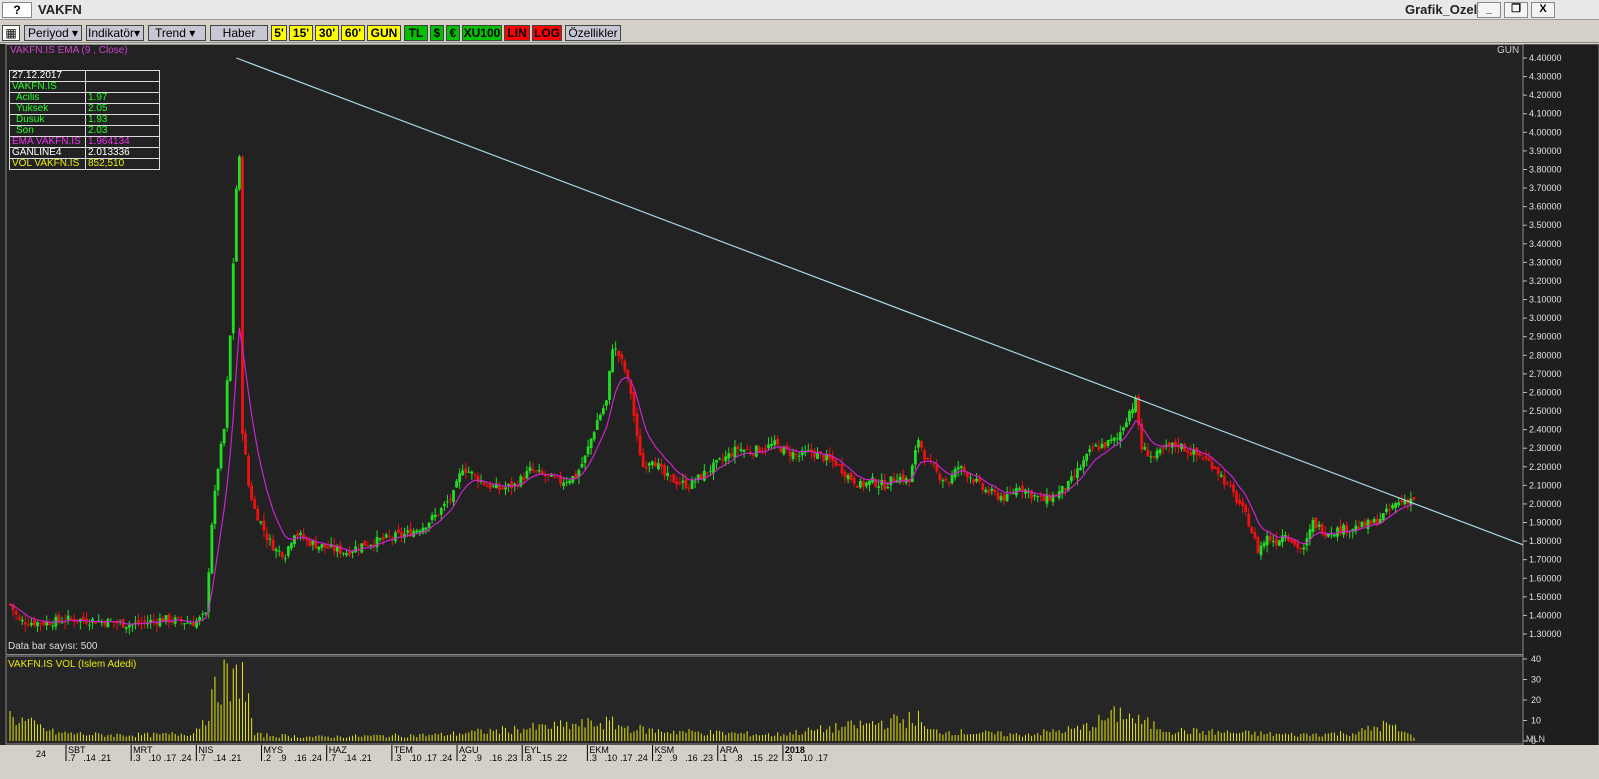 This screenshot has width=1599, height=779. What do you see at coordinates (115, 33) in the screenshot?
I see `indikator-menu: Indikatör▾` at bounding box center [115, 33].